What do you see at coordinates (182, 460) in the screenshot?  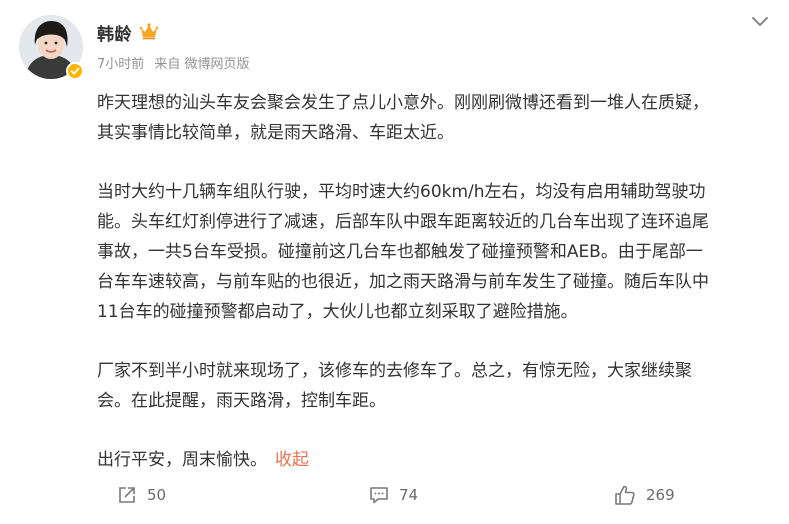 I see `post-paragraph-text: 出行平安，周末愉快。` at bounding box center [182, 460].